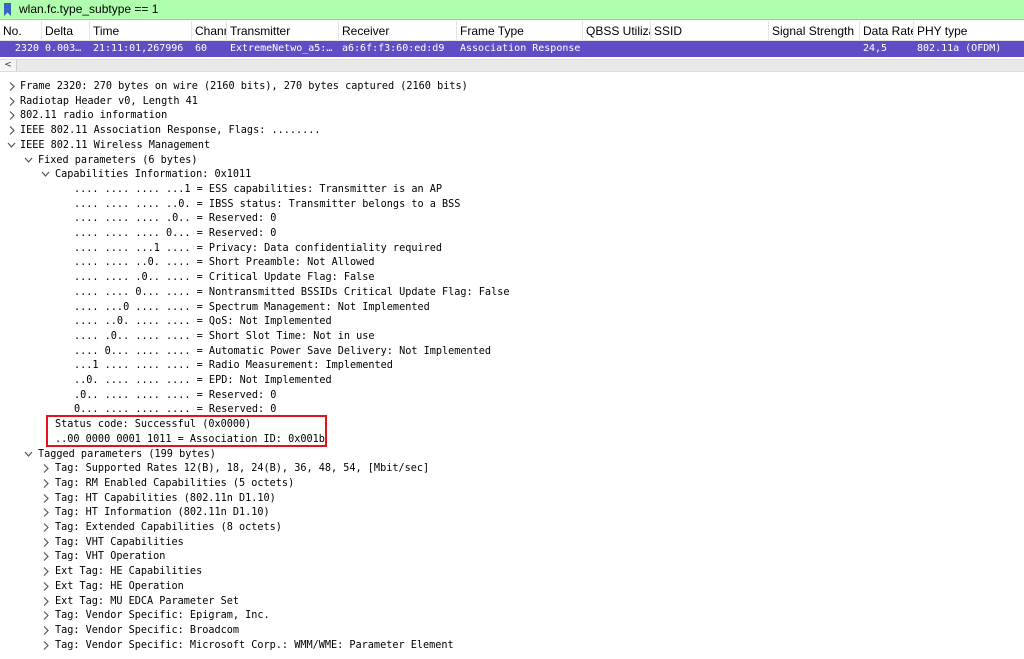  Describe the element at coordinates (398, 31) in the screenshot. I see `column-header-receiver: Receiver` at that location.